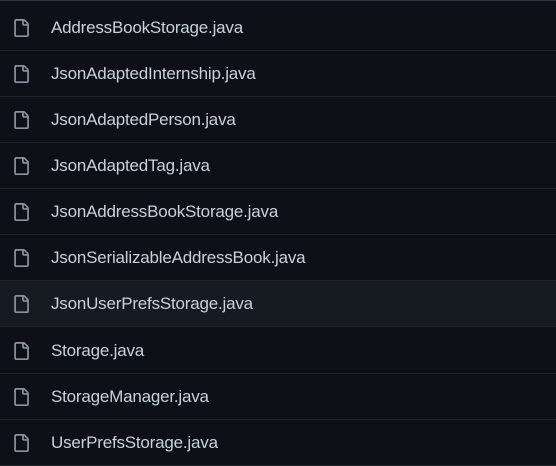 The height and width of the screenshot is (466, 556). What do you see at coordinates (143, 120) in the screenshot?
I see `file-name: JsonAdaptedPerson.java` at bounding box center [143, 120].